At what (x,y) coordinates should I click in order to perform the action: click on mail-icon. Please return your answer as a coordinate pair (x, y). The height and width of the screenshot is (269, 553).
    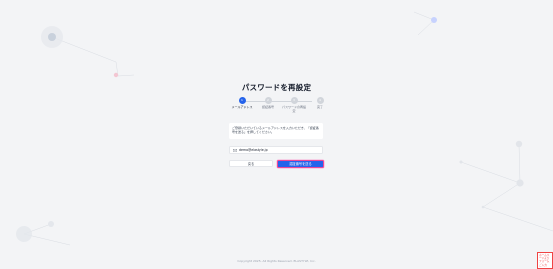
    Looking at the image, I should click on (235, 150).